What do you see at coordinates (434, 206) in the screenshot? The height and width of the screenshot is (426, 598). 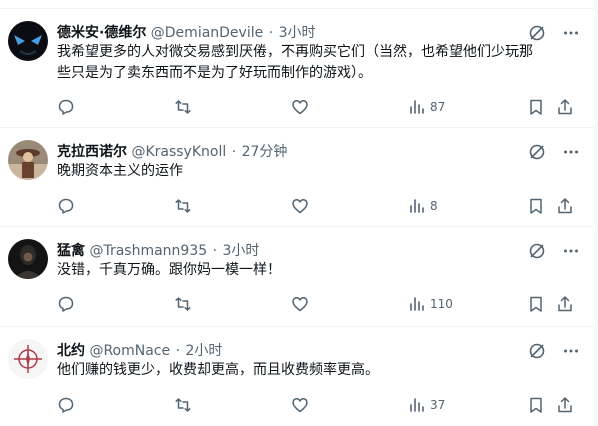 I see `view-count: 8` at bounding box center [434, 206].